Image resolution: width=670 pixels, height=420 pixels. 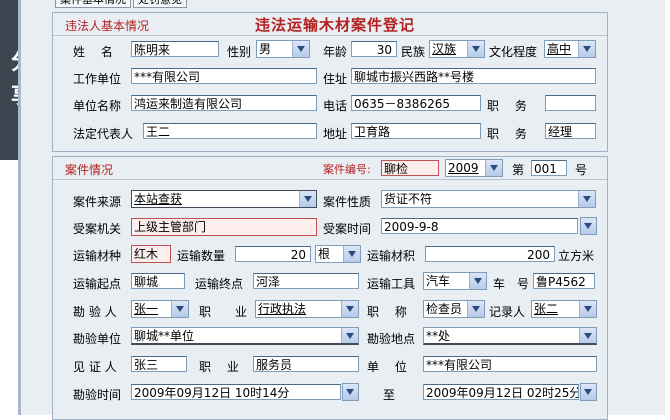 What do you see at coordinates (283, 49) in the screenshot?
I see `gender-select: 男` at bounding box center [283, 49].